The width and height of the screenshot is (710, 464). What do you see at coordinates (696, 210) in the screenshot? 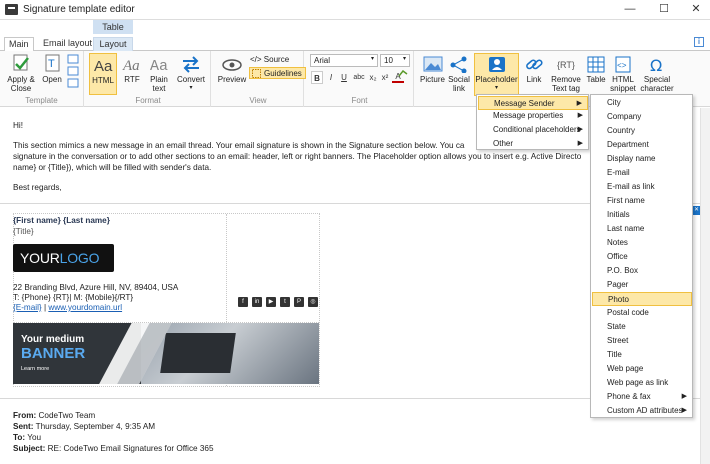
I see `section-close-icon: ✕` at bounding box center [696, 210].